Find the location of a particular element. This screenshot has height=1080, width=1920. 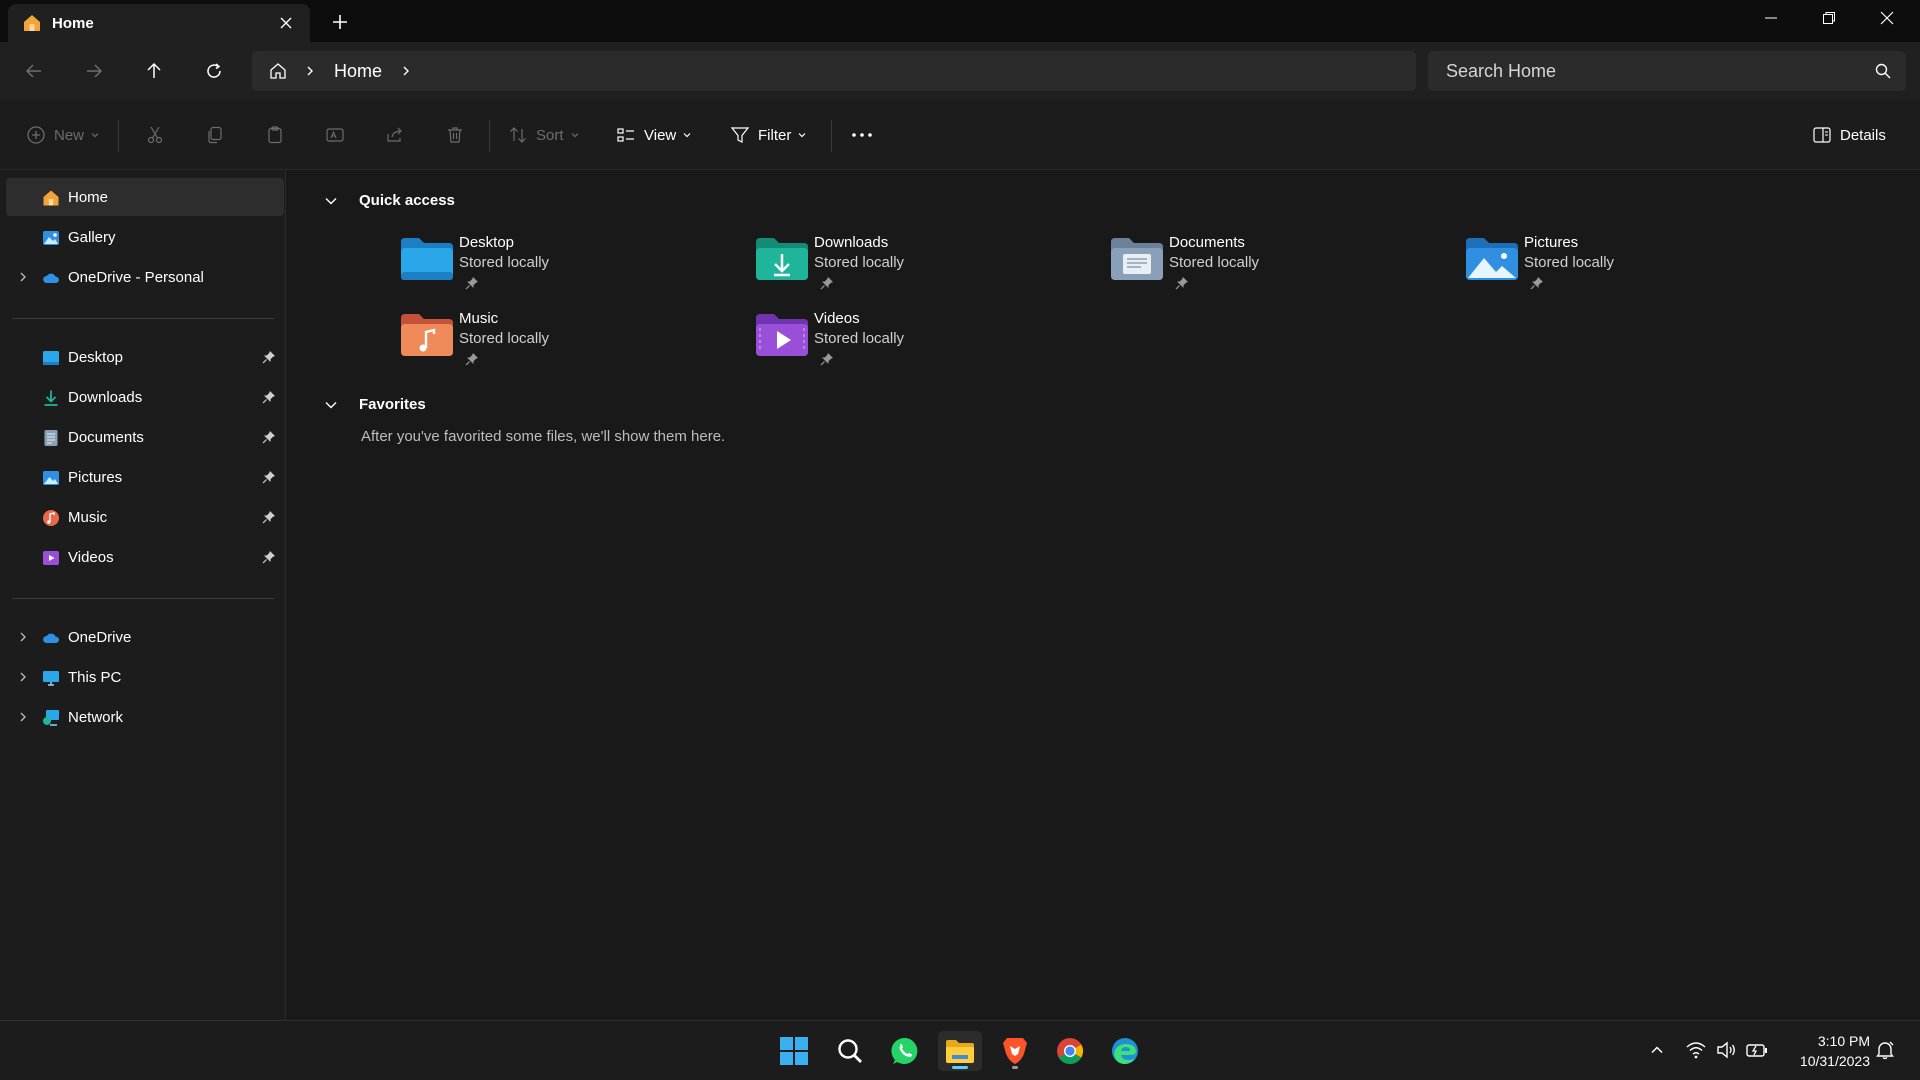

quick-access-music: Music Stored locally is located at coordinates (557, 337).